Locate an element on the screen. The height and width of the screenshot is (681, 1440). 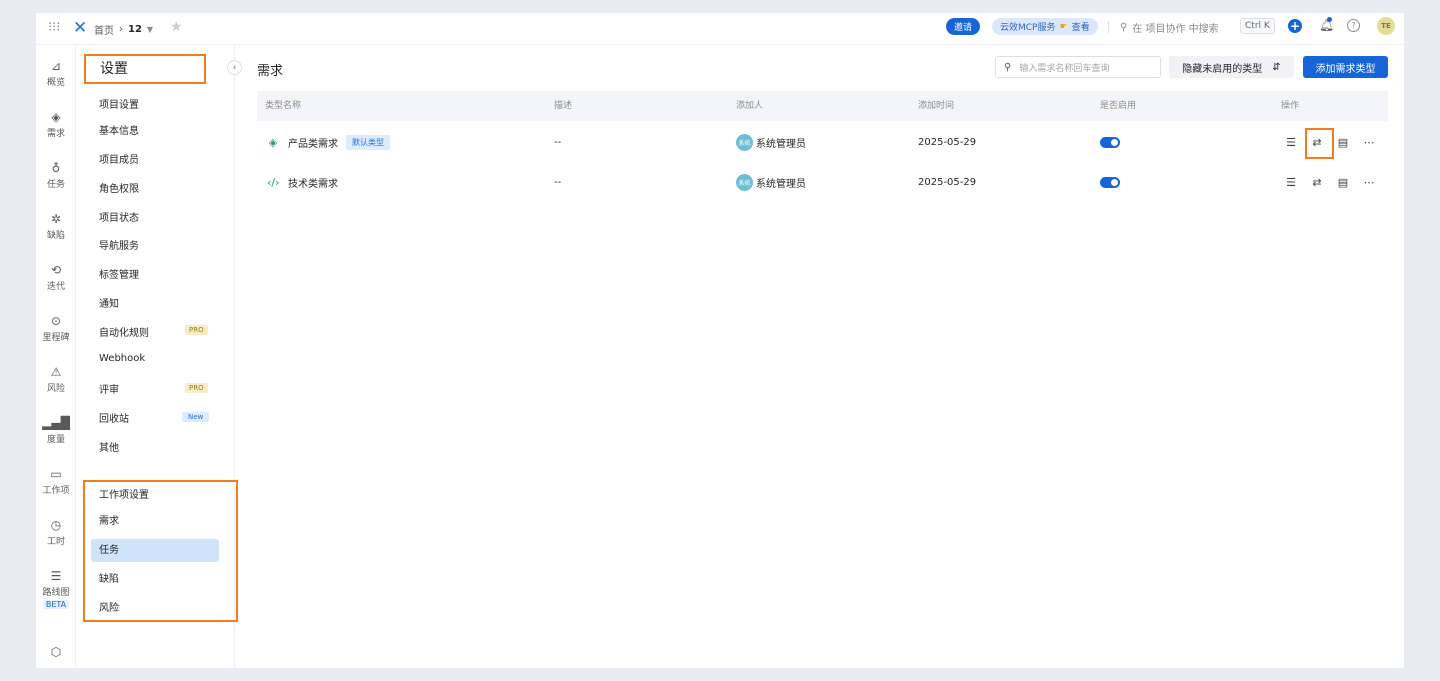
column-header: 添加人 is located at coordinates (750, 106).